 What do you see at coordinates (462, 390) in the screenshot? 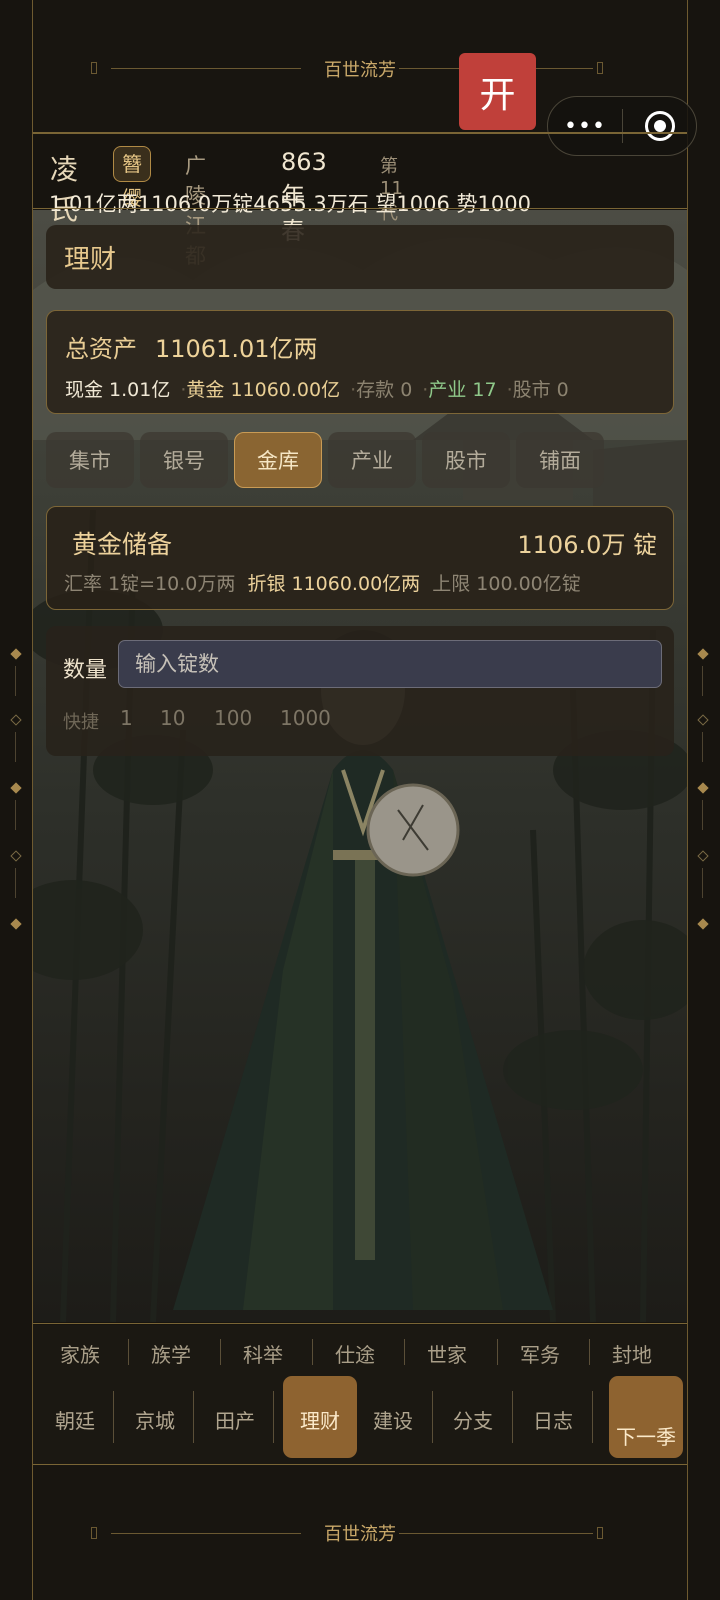
I see `industry-value: 产业 17` at bounding box center [462, 390].